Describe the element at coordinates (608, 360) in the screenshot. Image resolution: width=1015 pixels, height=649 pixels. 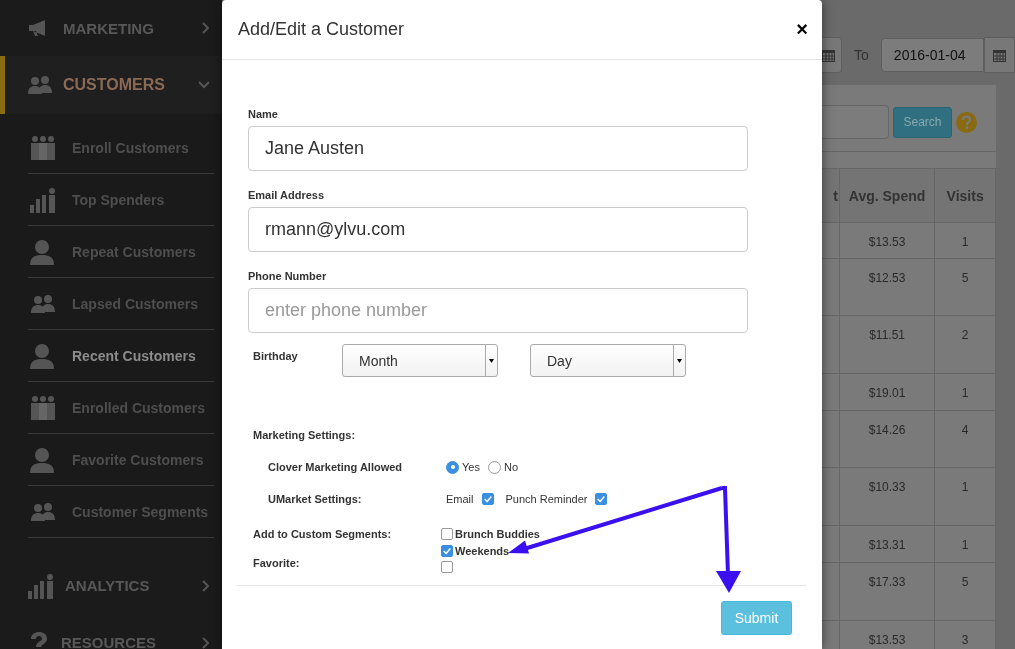
I see `select-dropdown: Day` at that location.